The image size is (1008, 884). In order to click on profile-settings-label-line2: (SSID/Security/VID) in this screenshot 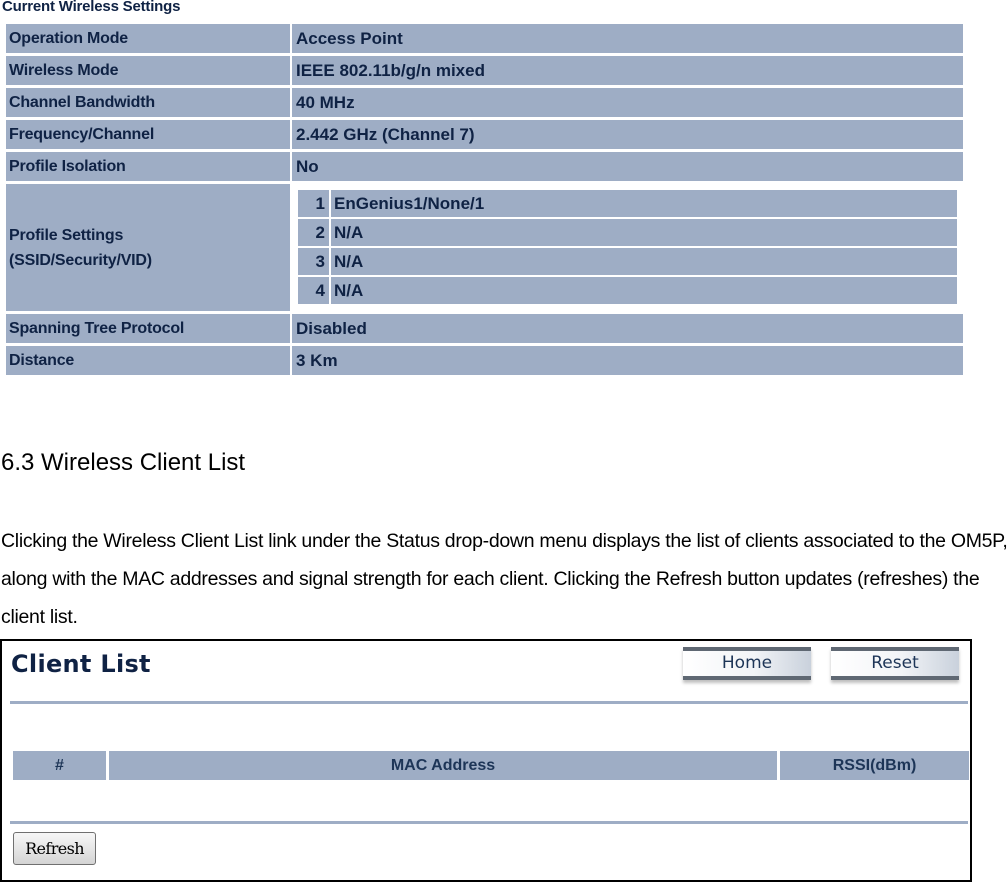, I will do `click(80, 260)`.